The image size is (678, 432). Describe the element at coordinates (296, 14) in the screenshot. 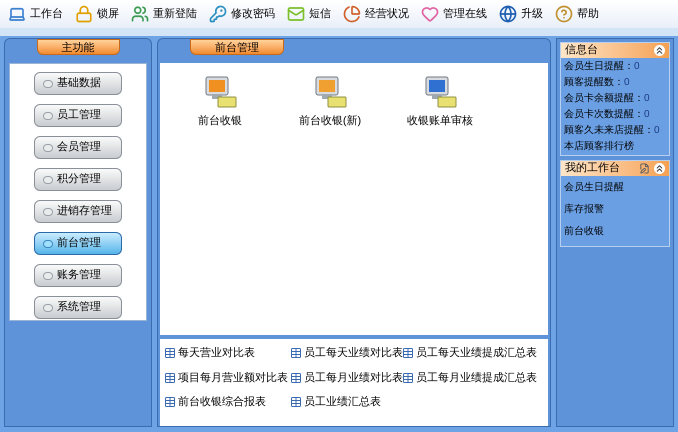

I see `envelope-icon` at that location.